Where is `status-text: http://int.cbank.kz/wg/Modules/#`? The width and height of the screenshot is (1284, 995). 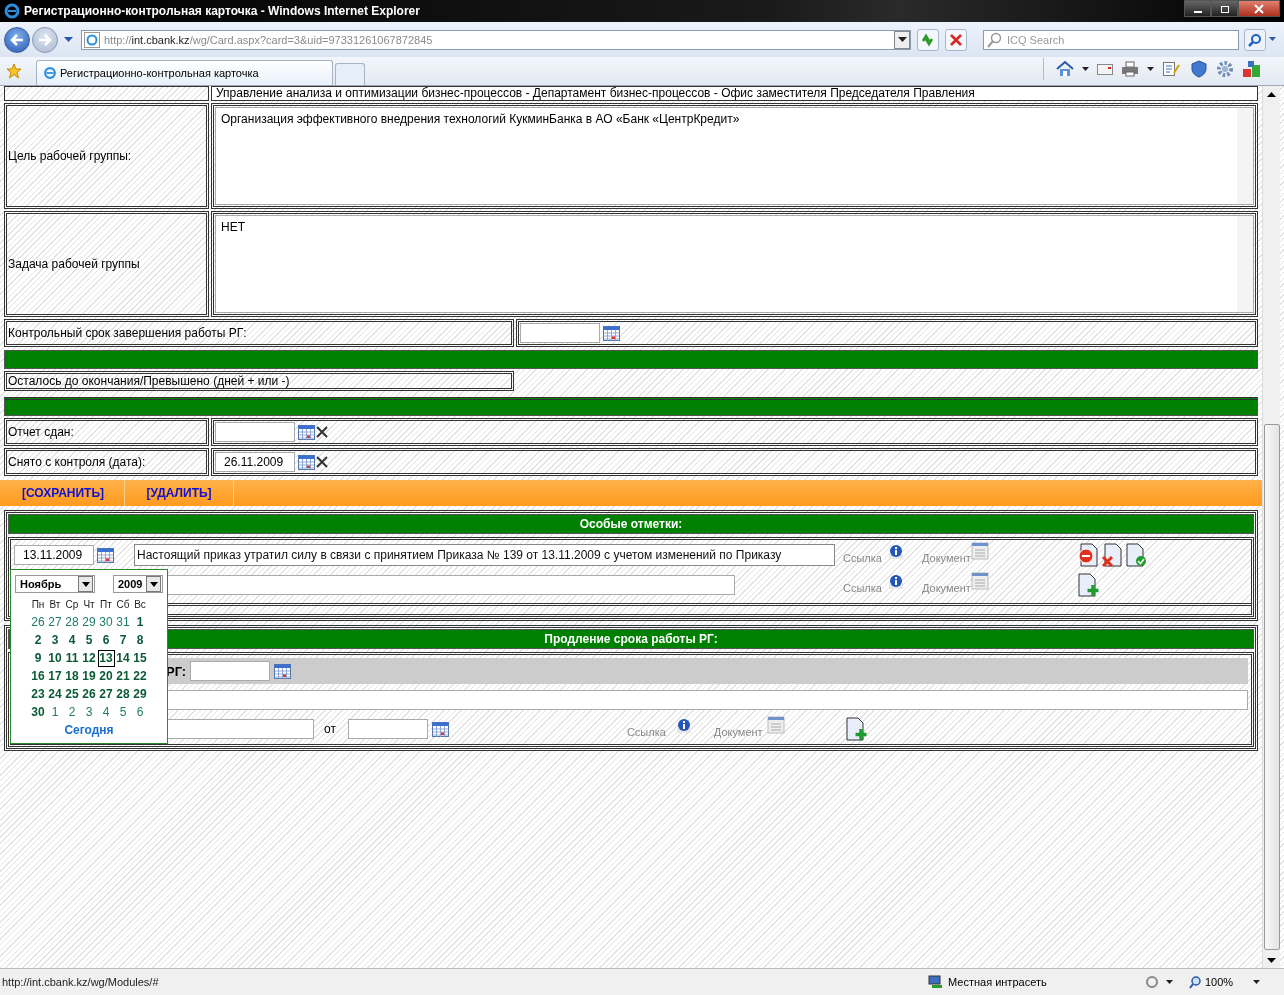
status-text: http://int.cbank.kz/wg/Modules/# is located at coordinates (81, 982).